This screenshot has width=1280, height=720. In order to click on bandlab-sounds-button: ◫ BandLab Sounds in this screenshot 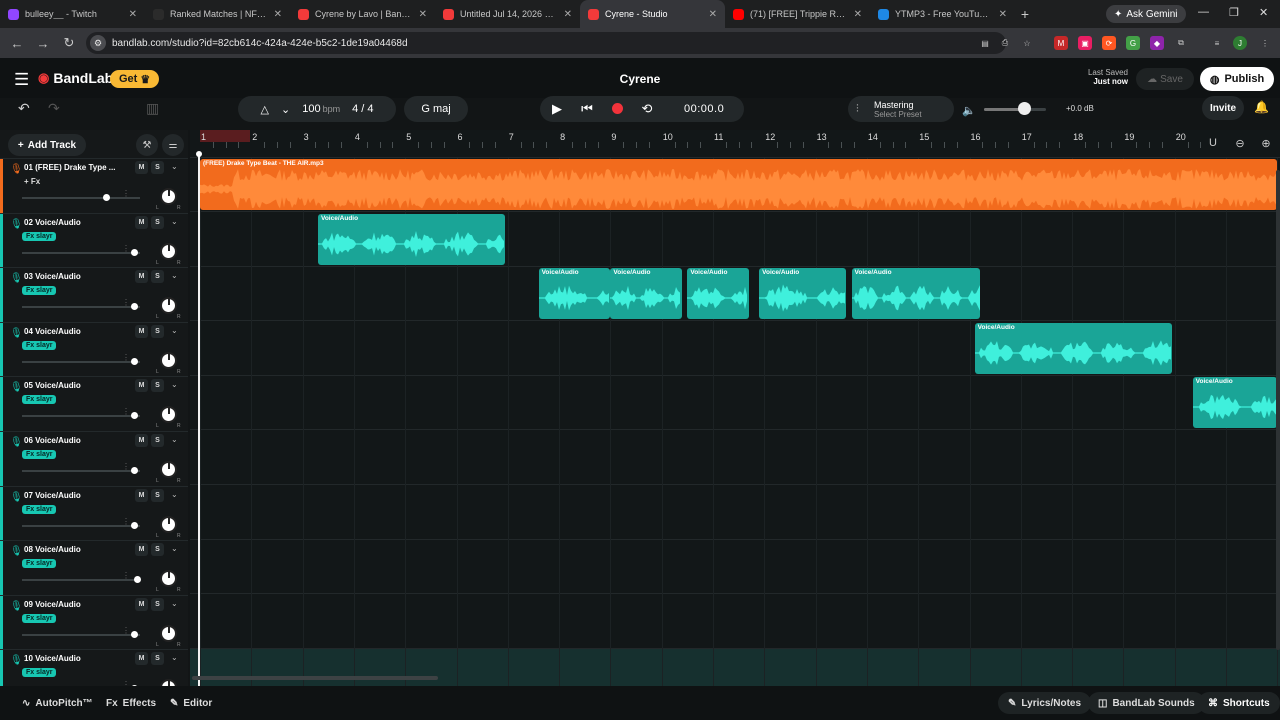, I will do `click(1146, 703)`.